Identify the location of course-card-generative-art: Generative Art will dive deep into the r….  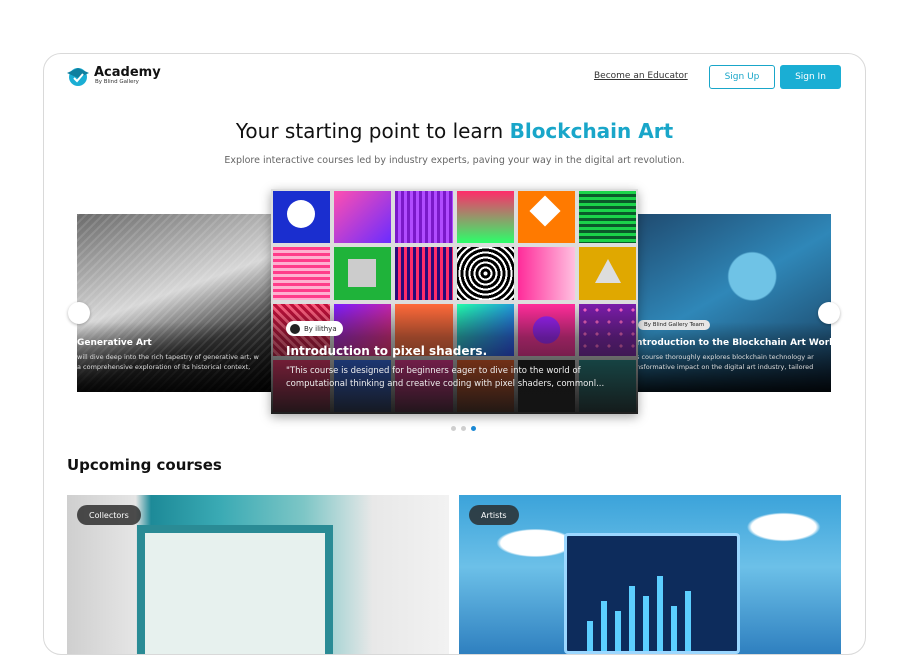
(177, 303).